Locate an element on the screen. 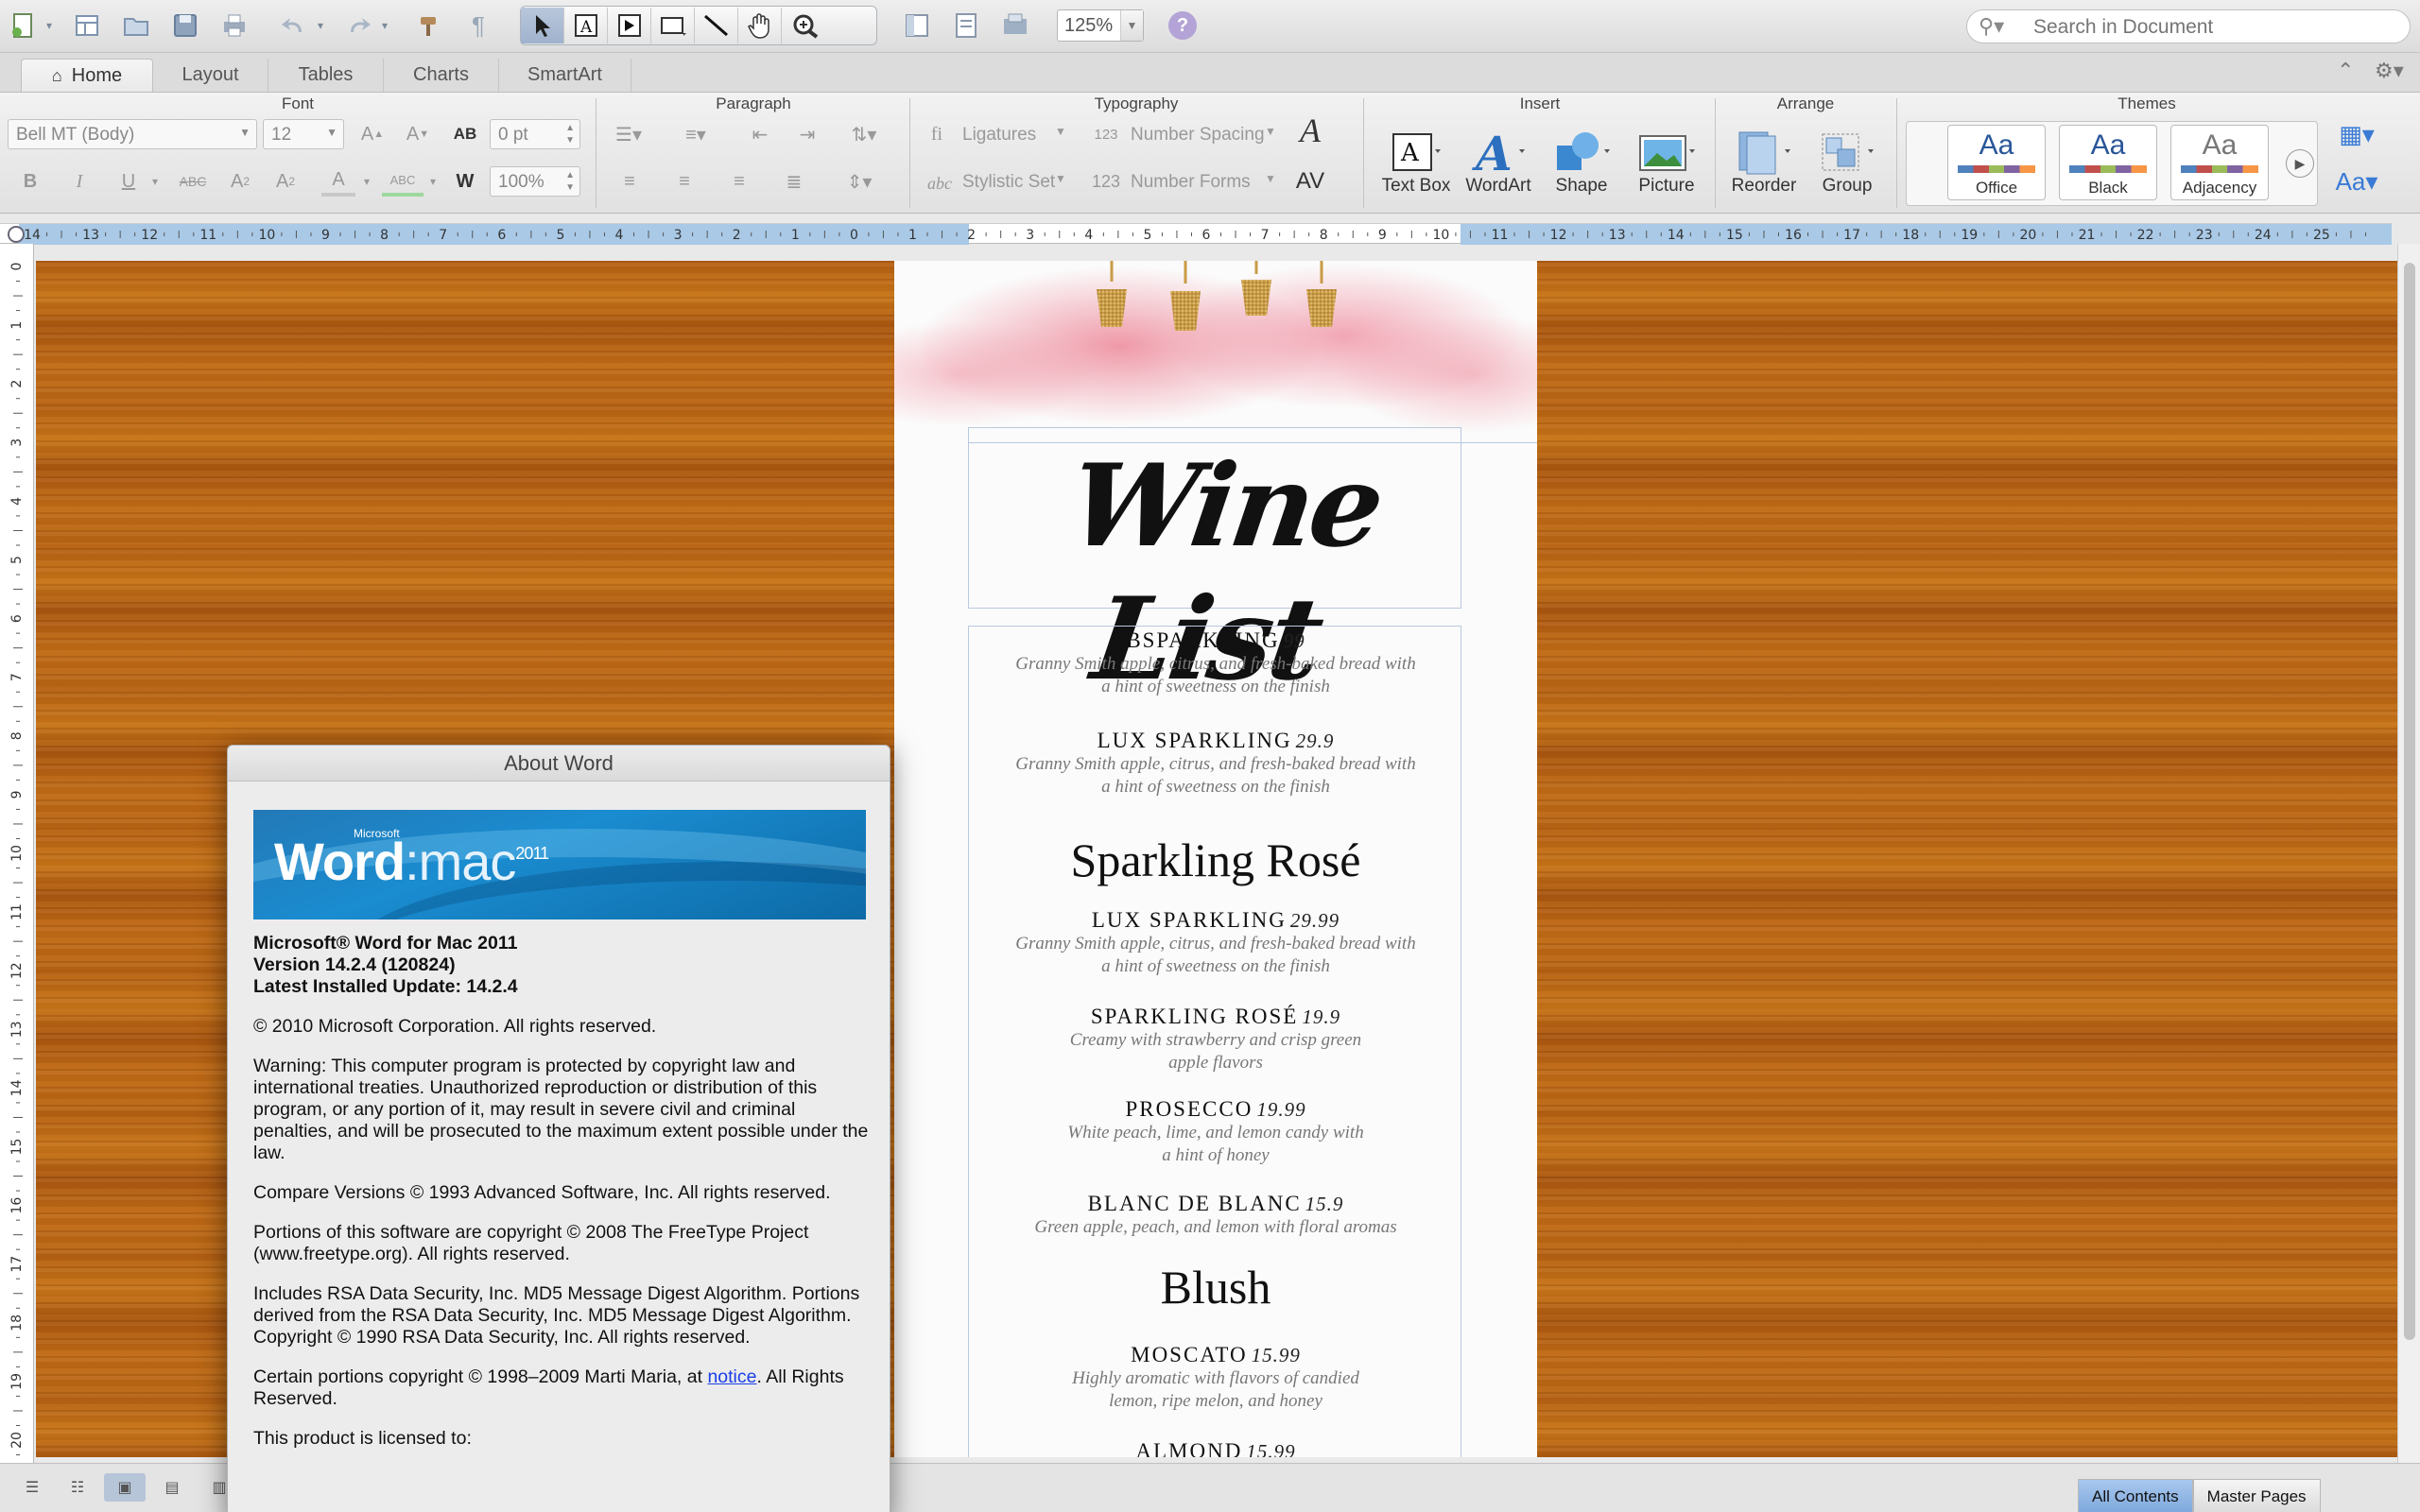 This screenshot has width=2420, height=1512. theme-fonts-icon: Aa▾ is located at coordinates (2356, 181).